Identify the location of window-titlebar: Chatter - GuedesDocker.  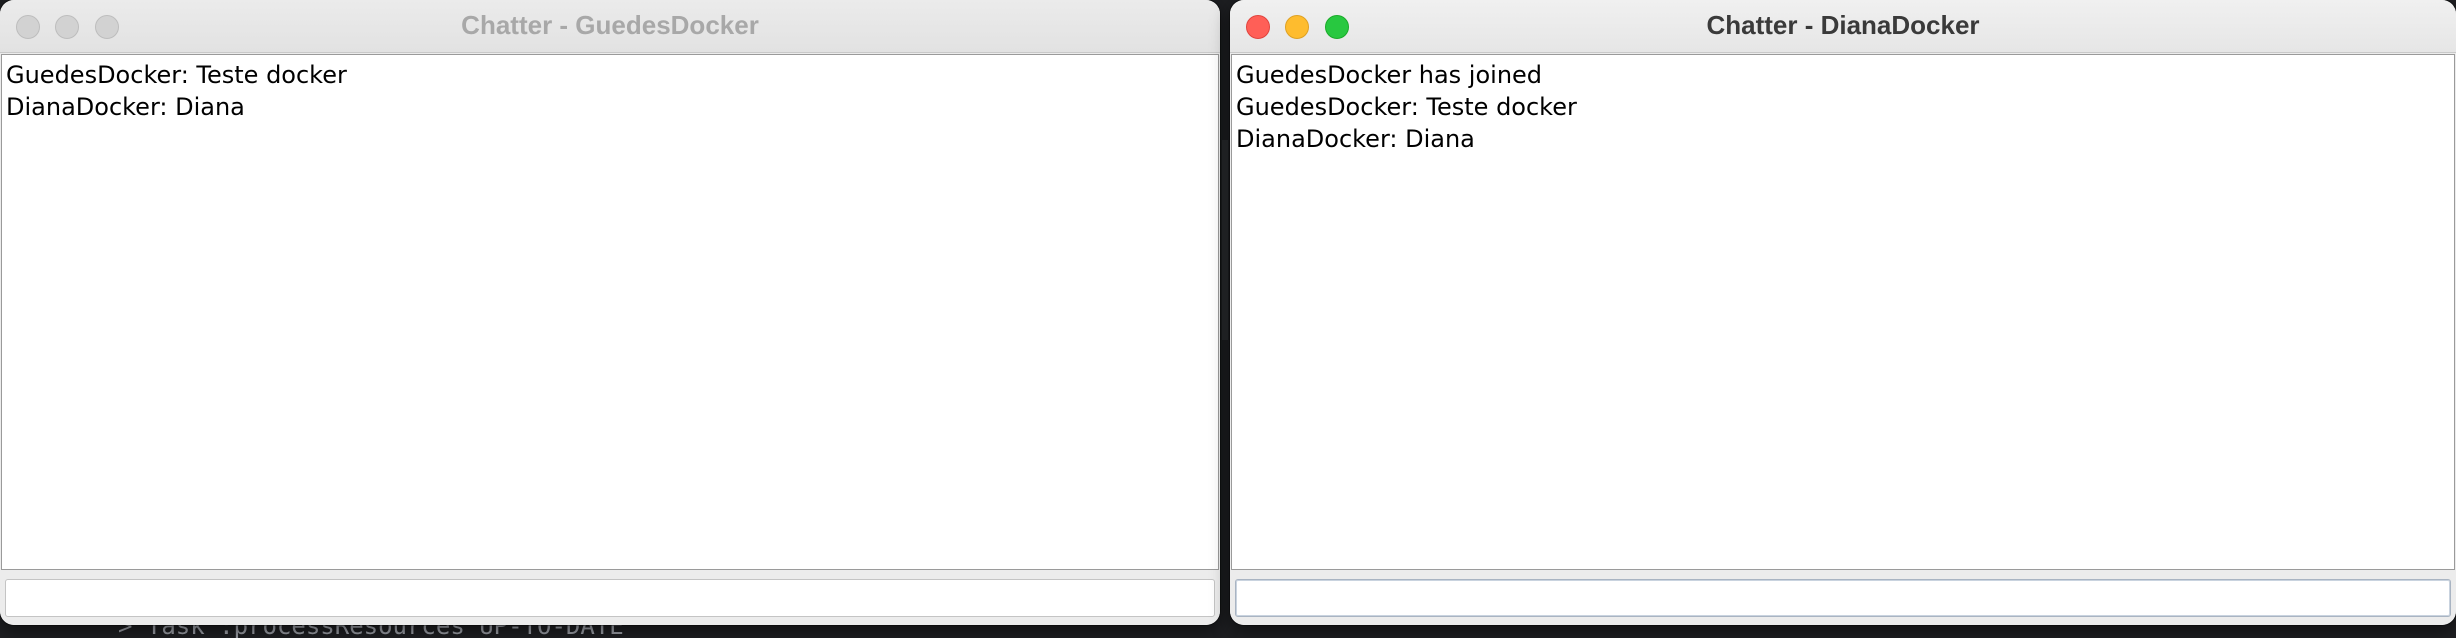
(610, 26).